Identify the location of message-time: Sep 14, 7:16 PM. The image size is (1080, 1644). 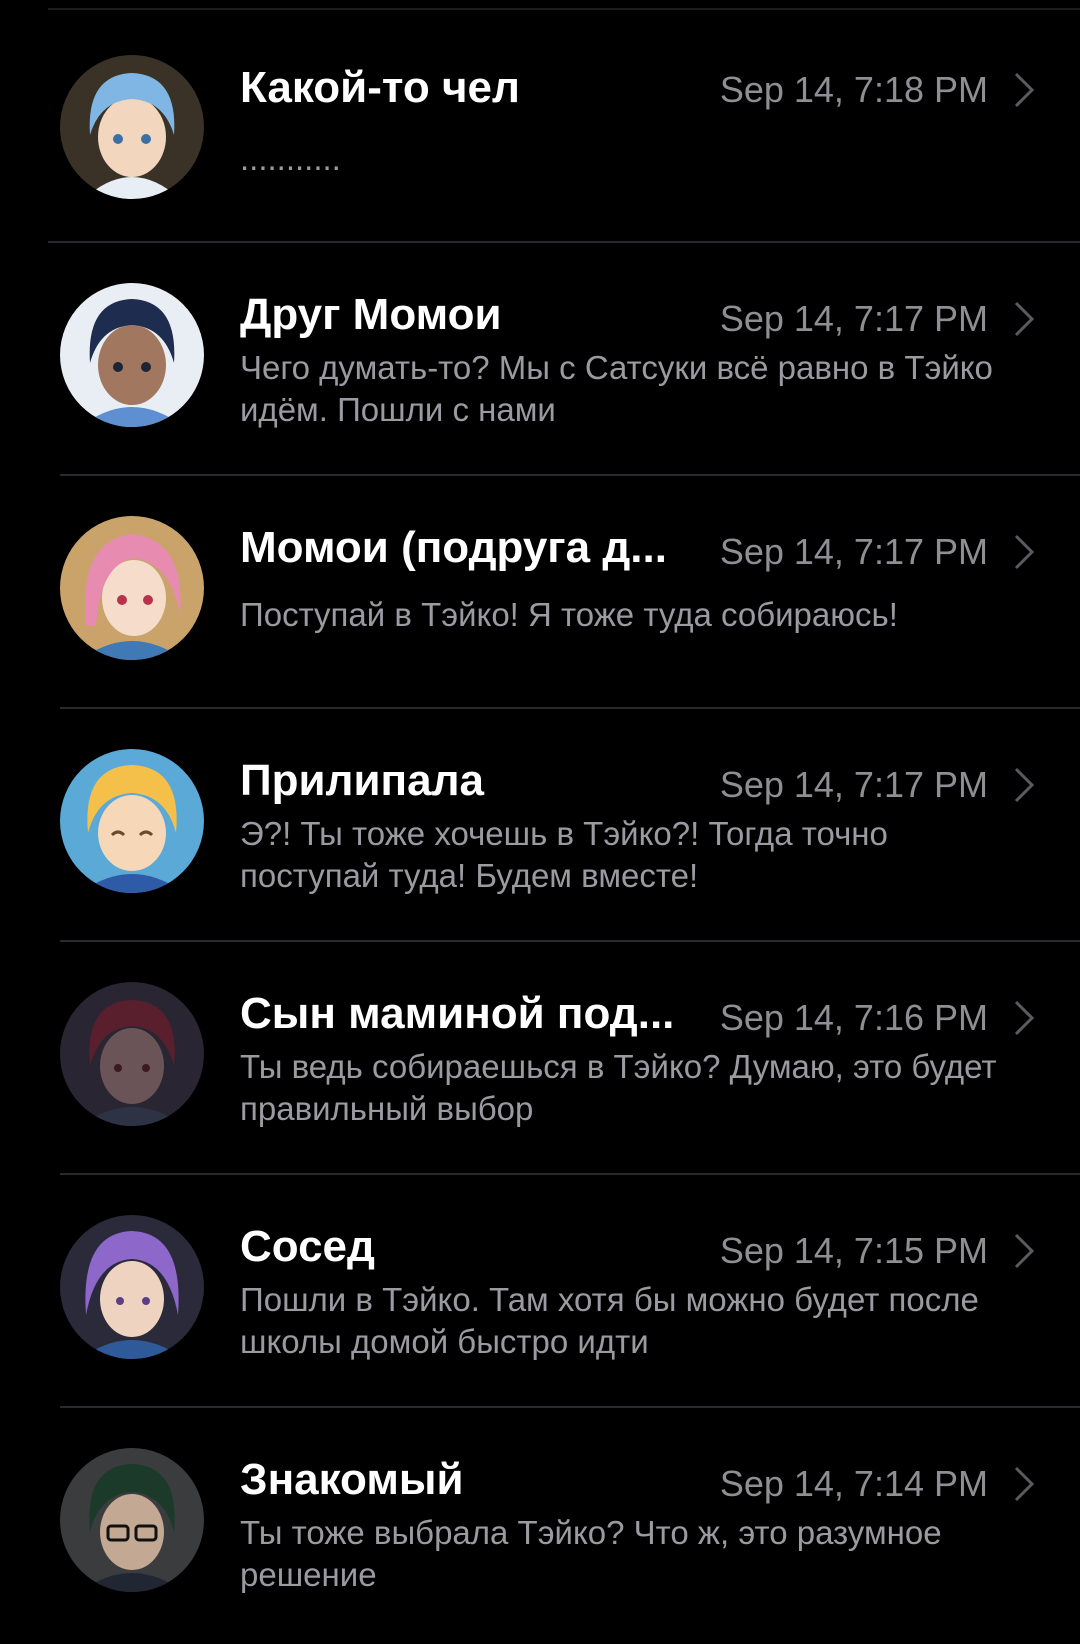
(853, 1017).